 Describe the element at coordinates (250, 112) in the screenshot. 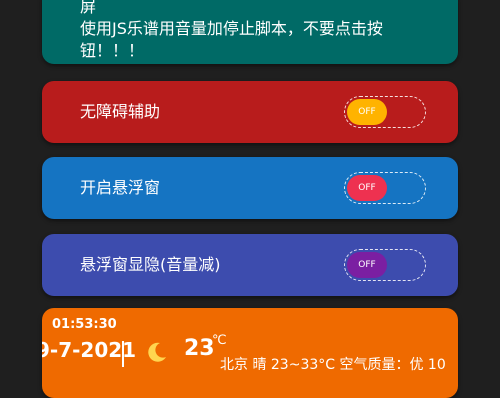

I see `setting-accessibility: 无障碍辅助 OFF` at that location.